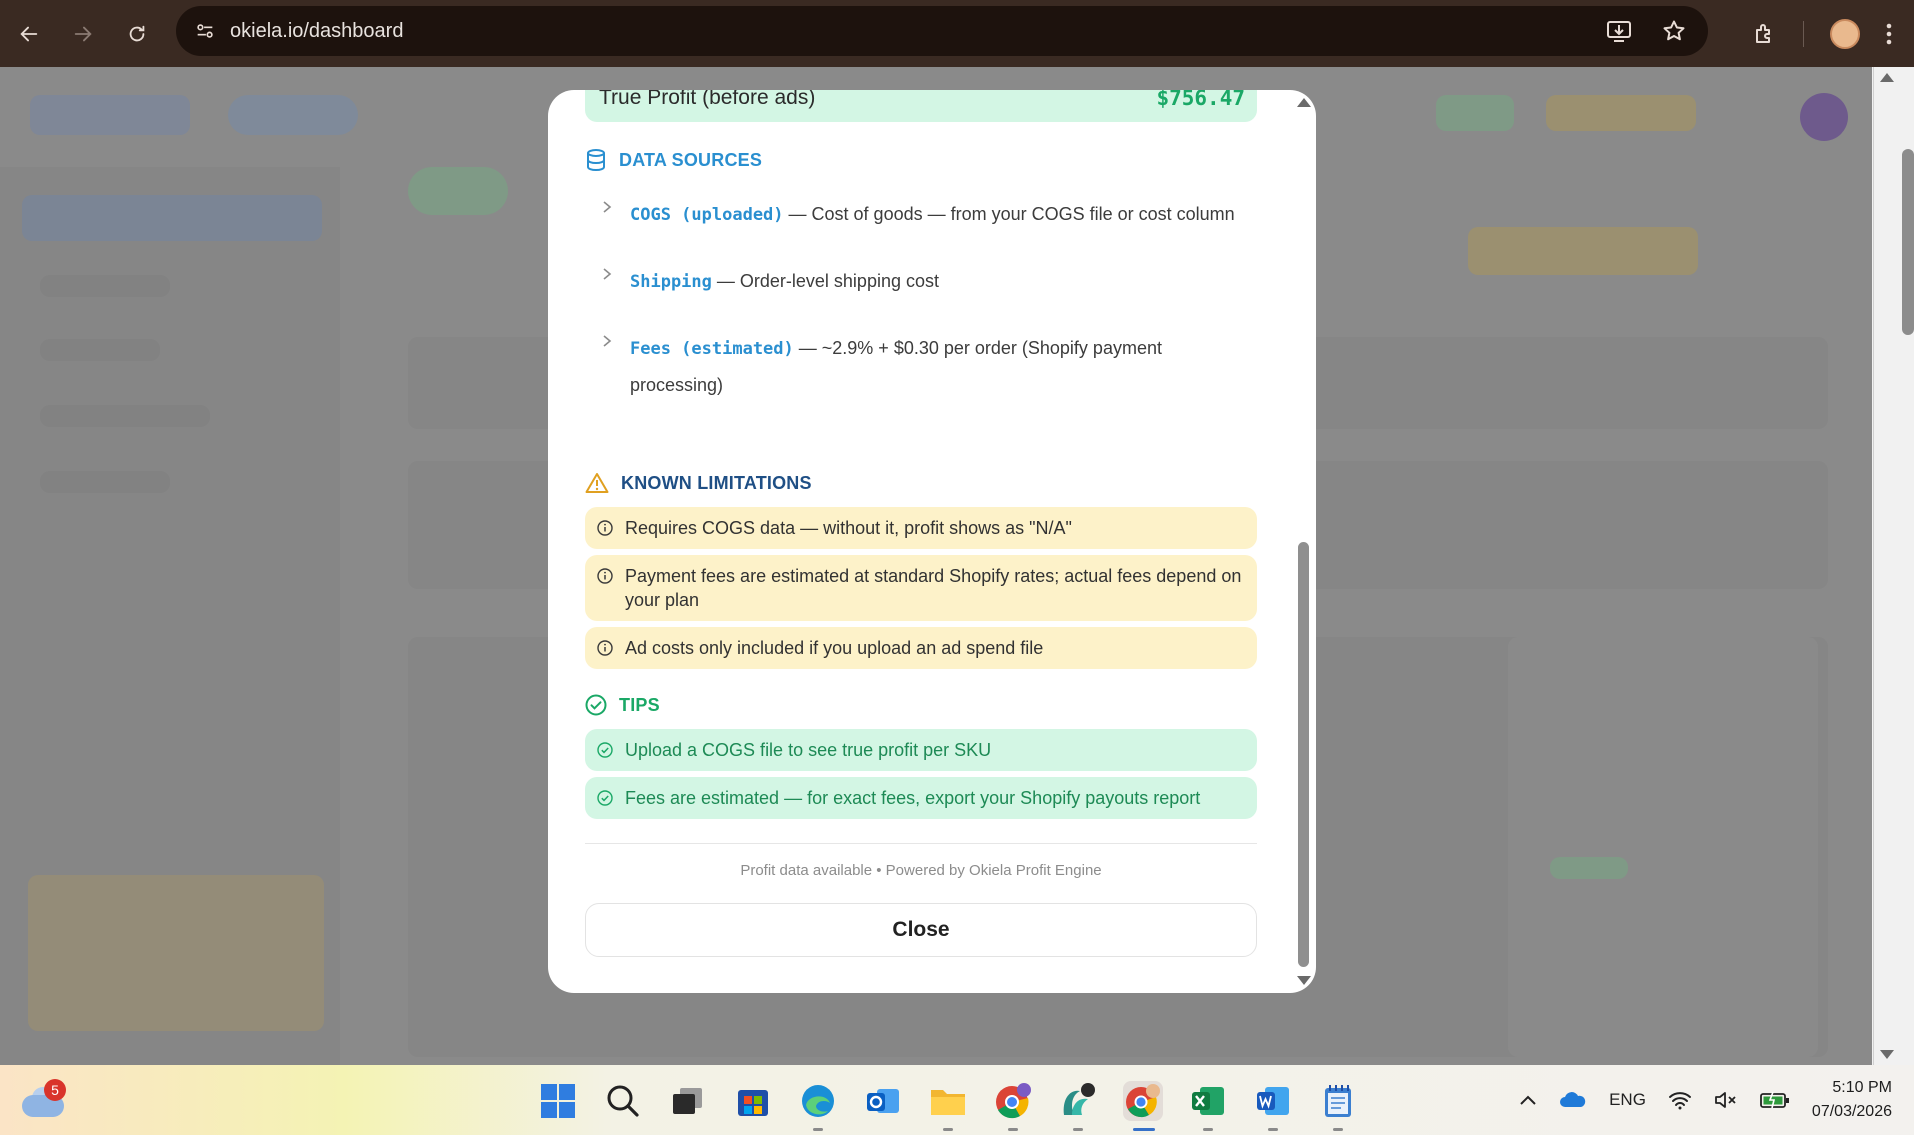  What do you see at coordinates (1143, 1101) in the screenshot?
I see `chrome-icon` at bounding box center [1143, 1101].